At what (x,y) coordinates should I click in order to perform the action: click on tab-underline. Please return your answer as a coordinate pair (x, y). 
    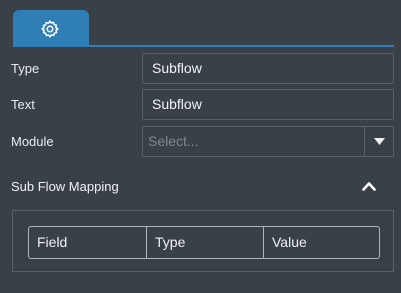
    Looking at the image, I should click on (203, 46).